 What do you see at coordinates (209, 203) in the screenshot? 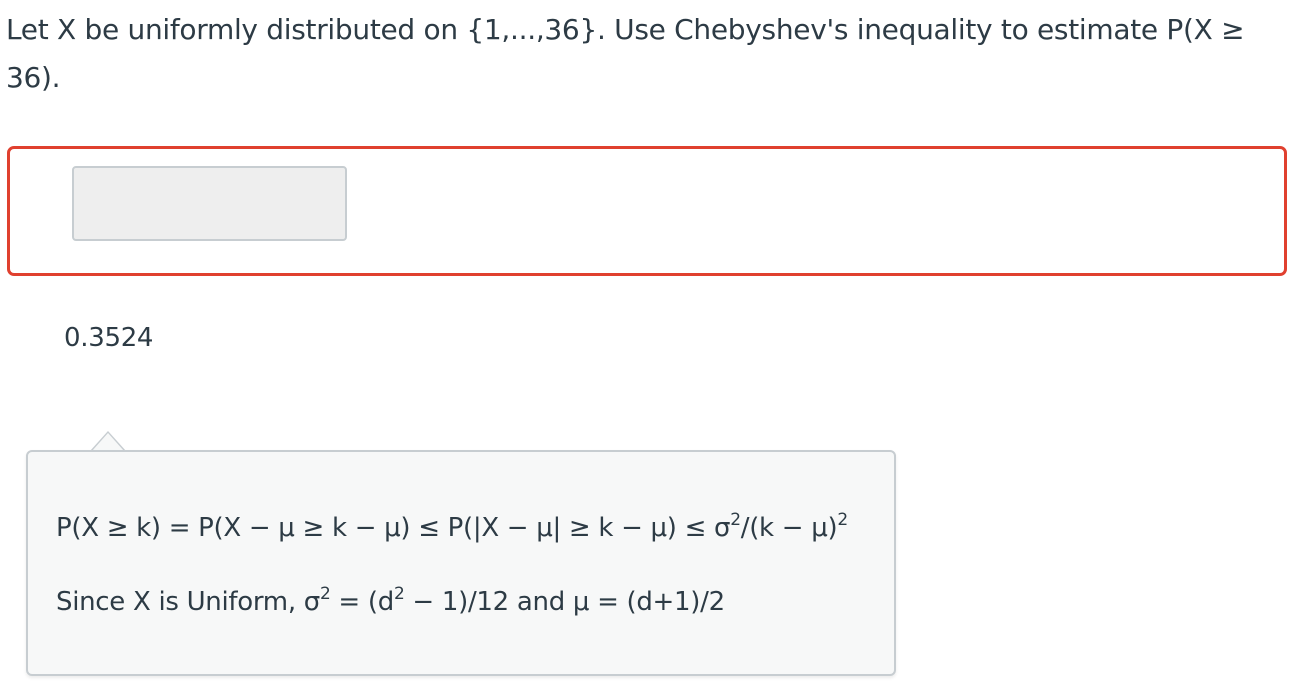
I see `answer-input` at bounding box center [209, 203].